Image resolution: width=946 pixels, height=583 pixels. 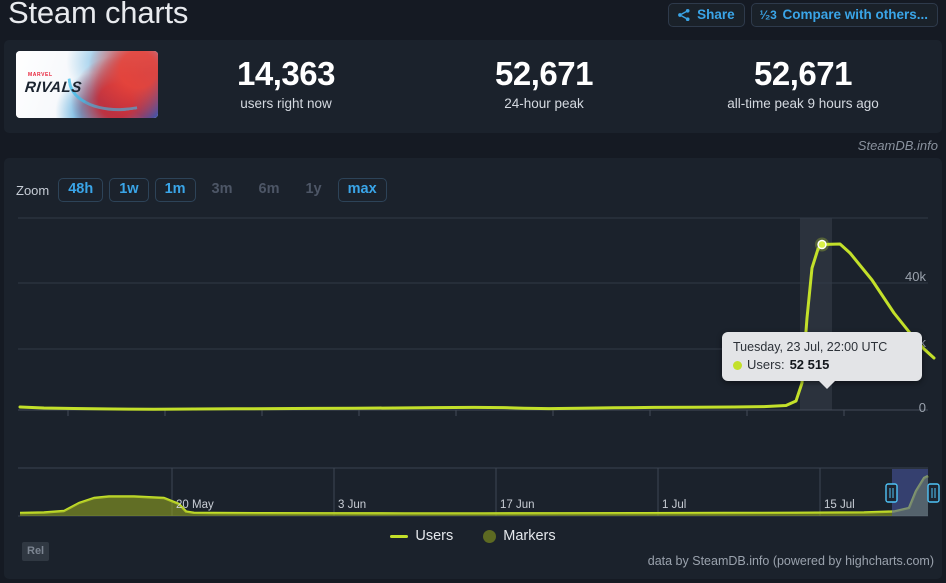 I want to click on navigator-label-17-jun: 17 Jun, so click(x=517, y=505).